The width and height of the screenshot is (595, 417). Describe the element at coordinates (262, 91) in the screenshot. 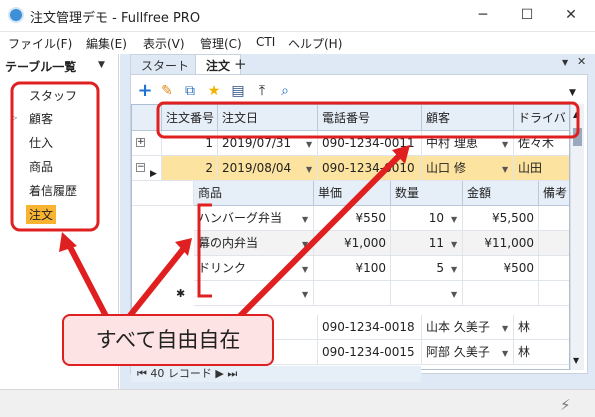

I see `export-icon: ⤒` at that location.